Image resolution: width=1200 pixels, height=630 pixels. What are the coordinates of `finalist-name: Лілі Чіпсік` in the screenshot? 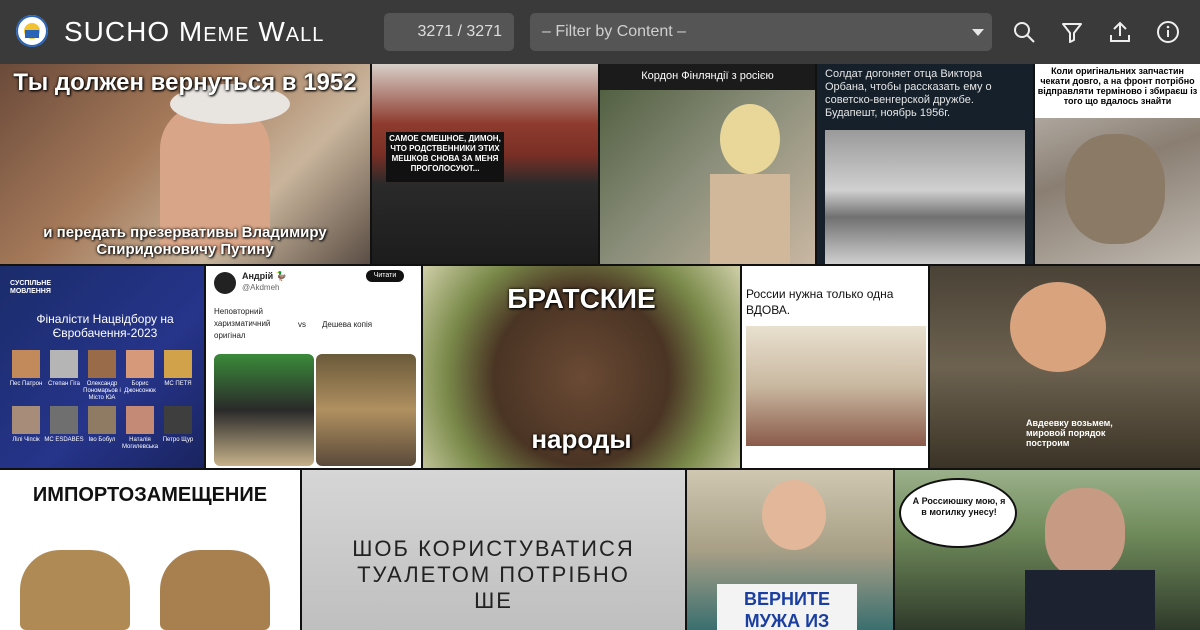 It's located at (26, 440).